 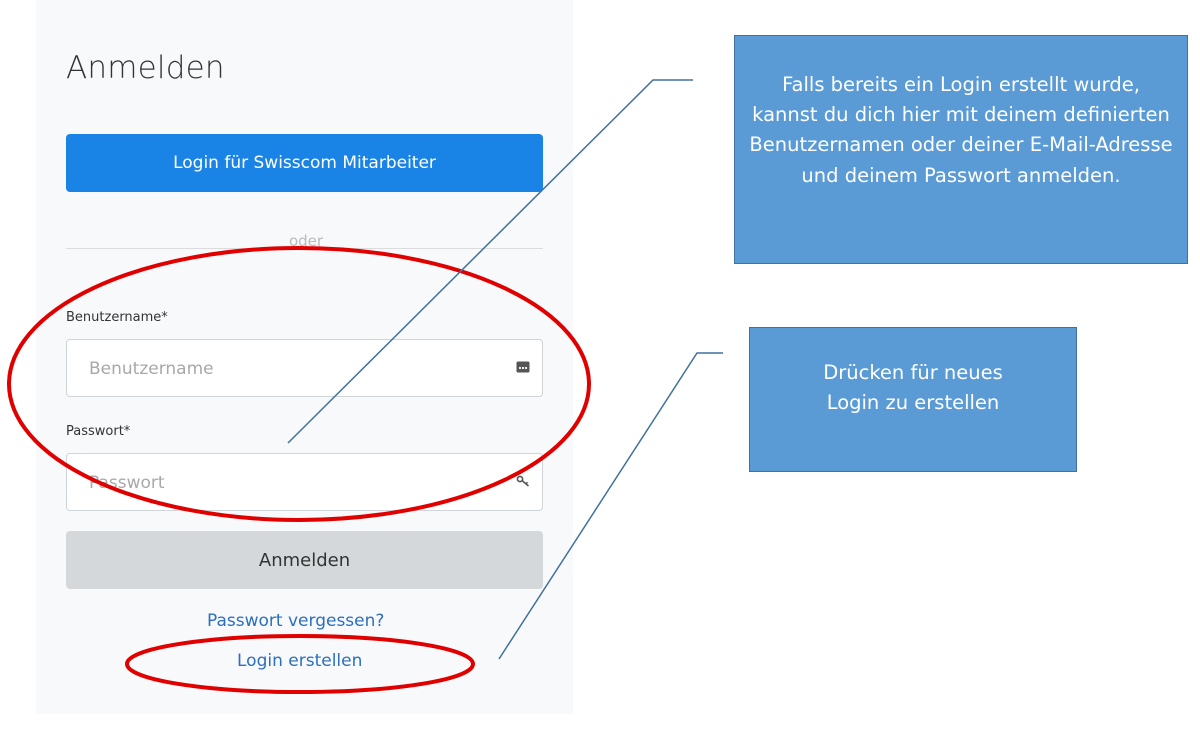 I want to click on divider-text: oder, so click(x=306, y=241).